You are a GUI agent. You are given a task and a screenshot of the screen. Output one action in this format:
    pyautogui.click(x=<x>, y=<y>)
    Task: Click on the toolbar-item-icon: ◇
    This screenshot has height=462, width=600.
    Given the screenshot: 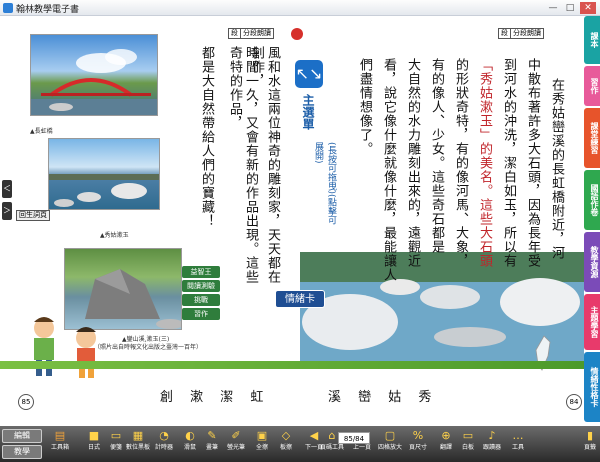 What is the action you would take?
    pyautogui.click(x=286, y=435)
    